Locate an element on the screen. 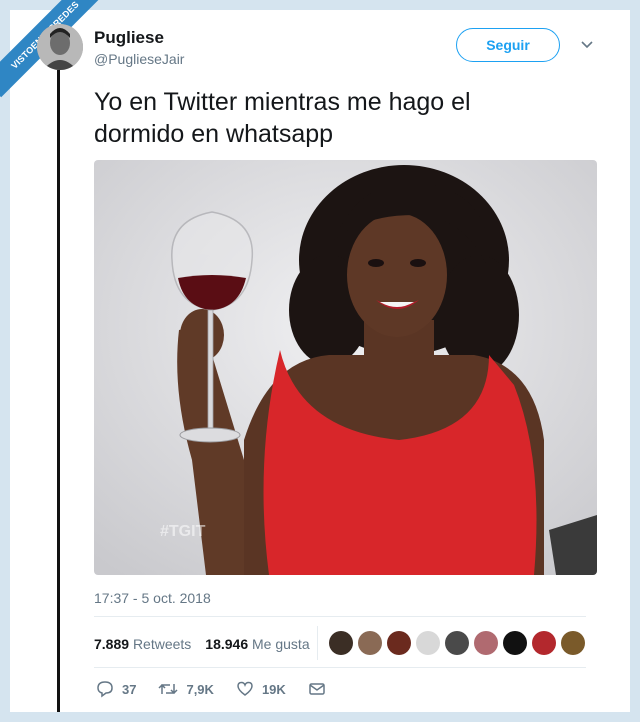  reply-count: 37 is located at coordinates (129, 689).